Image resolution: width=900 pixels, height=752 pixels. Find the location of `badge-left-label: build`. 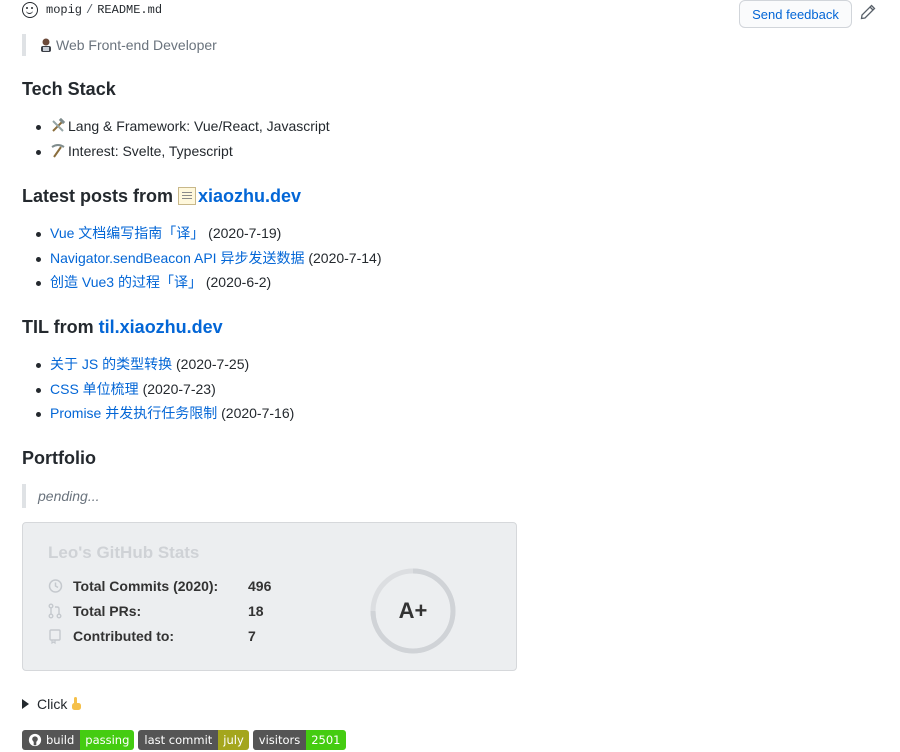

badge-left-label: build is located at coordinates (60, 740).